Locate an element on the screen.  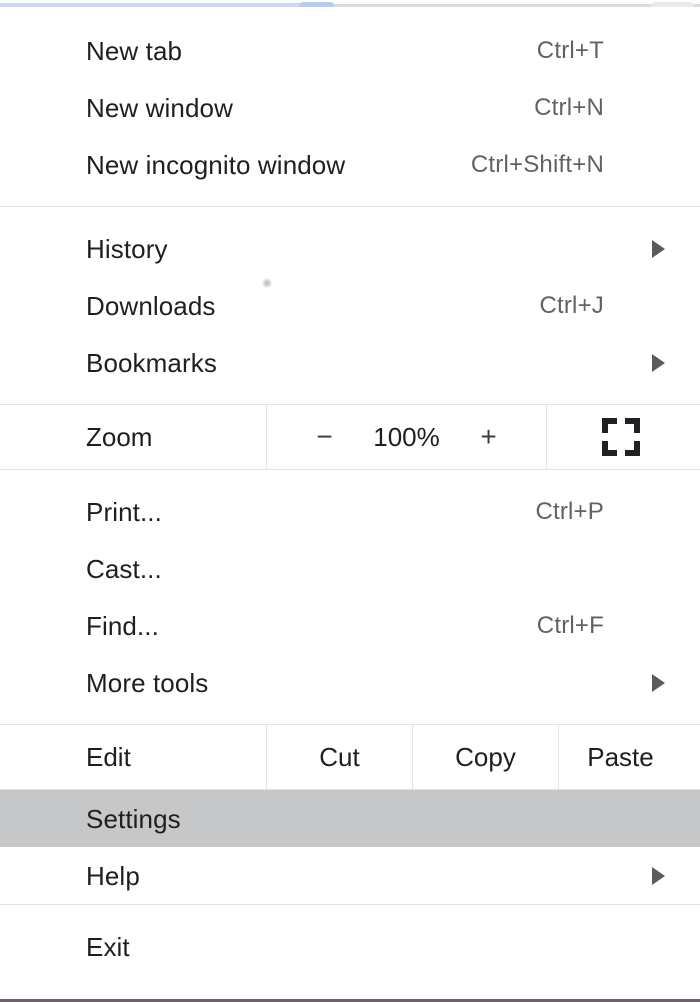
fullscreen-corner-bottom-right is located at coordinates (632, 448).